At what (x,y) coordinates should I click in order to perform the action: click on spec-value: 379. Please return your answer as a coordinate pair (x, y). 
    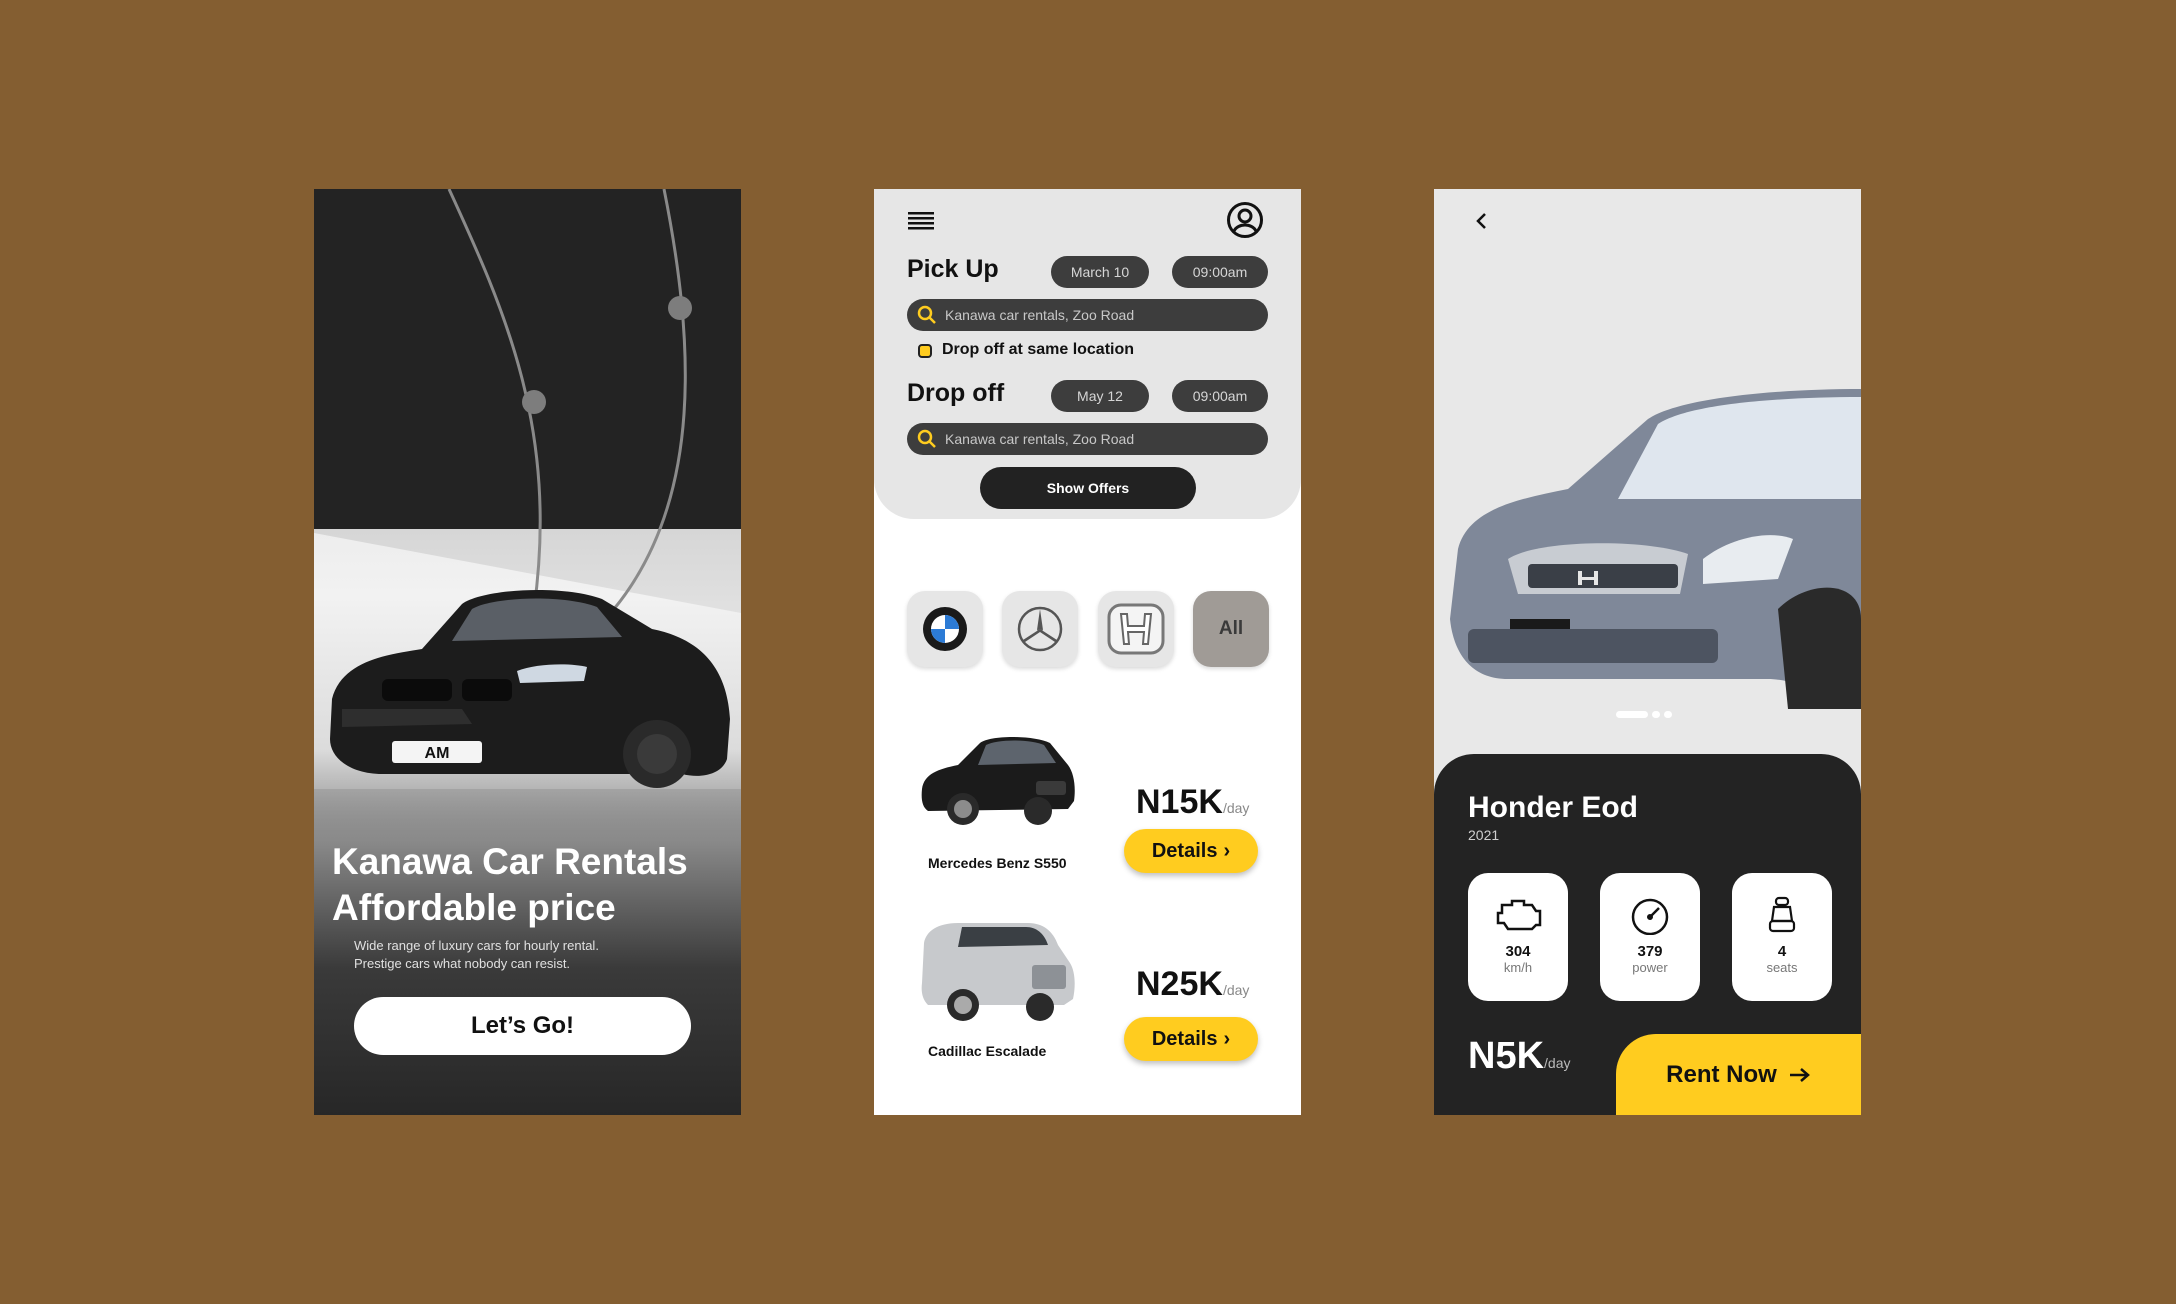
    Looking at the image, I should click on (1650, 951).